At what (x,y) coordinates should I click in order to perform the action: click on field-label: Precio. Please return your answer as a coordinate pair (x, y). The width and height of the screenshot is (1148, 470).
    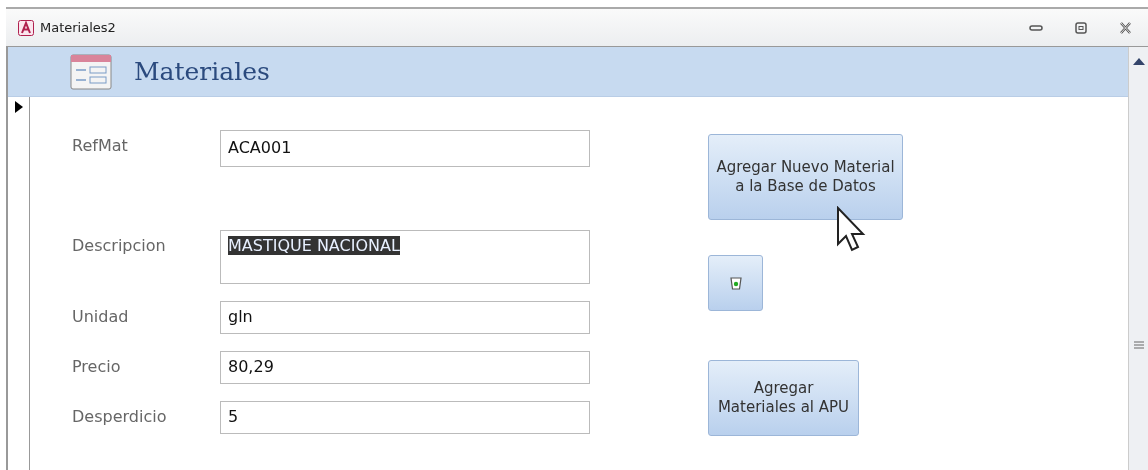
    Looking at the image, I should click on (97, 366).